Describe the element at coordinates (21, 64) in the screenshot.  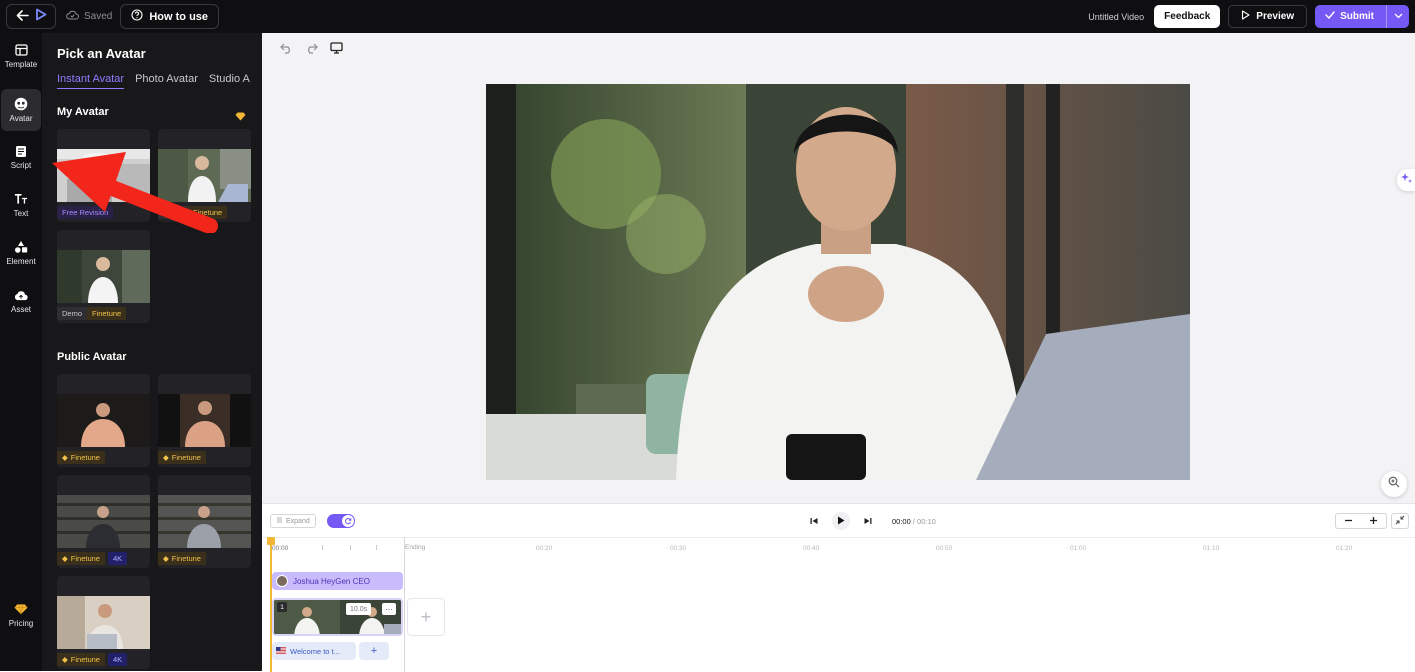
I see `rail-label-template: Template` at that location.